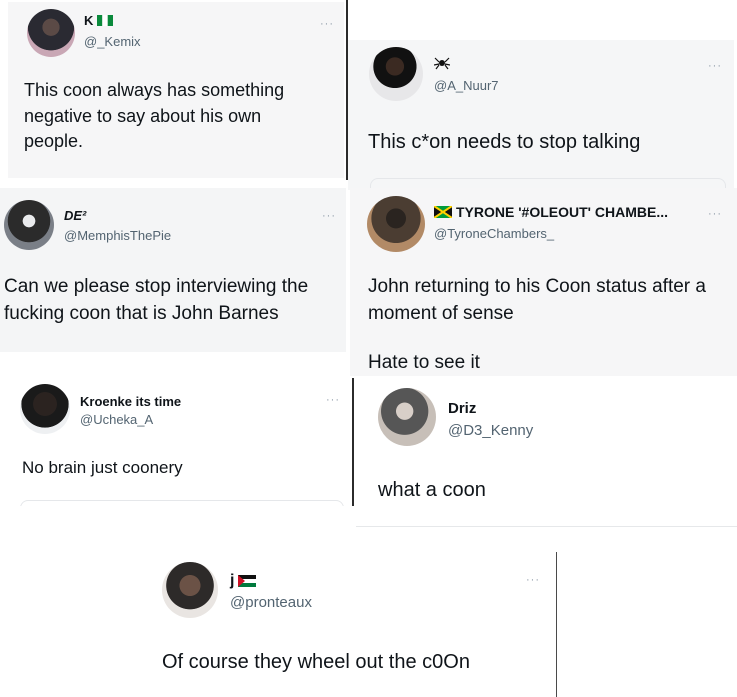  Describe the element at coordinates (271, 602) in the screenshot. I see `handle: @pronteaux` at that location.